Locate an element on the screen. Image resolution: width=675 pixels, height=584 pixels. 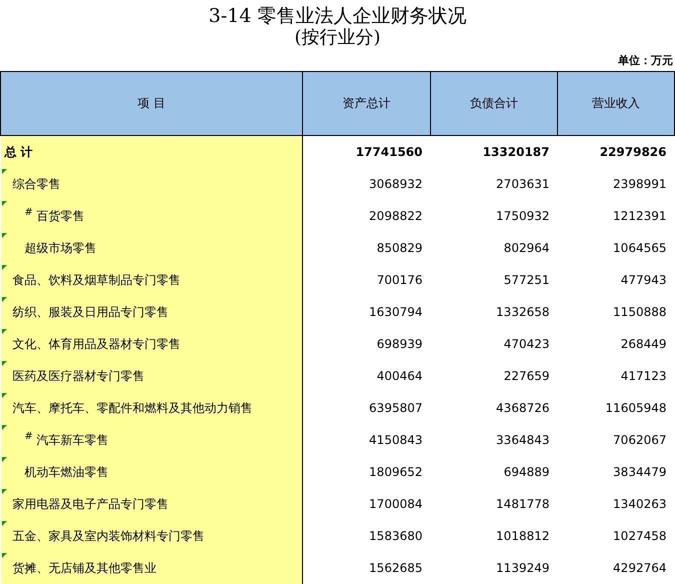
value-cell-text: 11605948 is located at coordinates (636, 408).